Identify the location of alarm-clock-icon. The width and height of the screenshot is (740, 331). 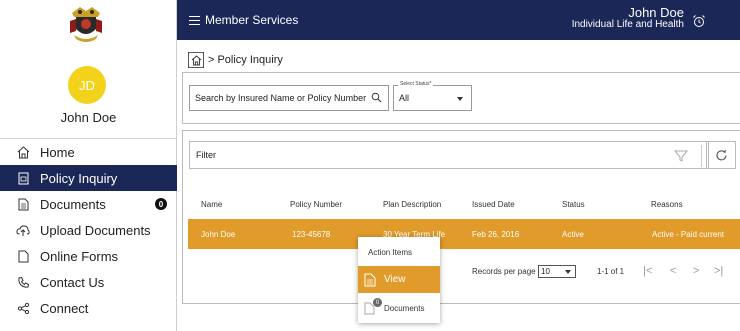
(699, 21).